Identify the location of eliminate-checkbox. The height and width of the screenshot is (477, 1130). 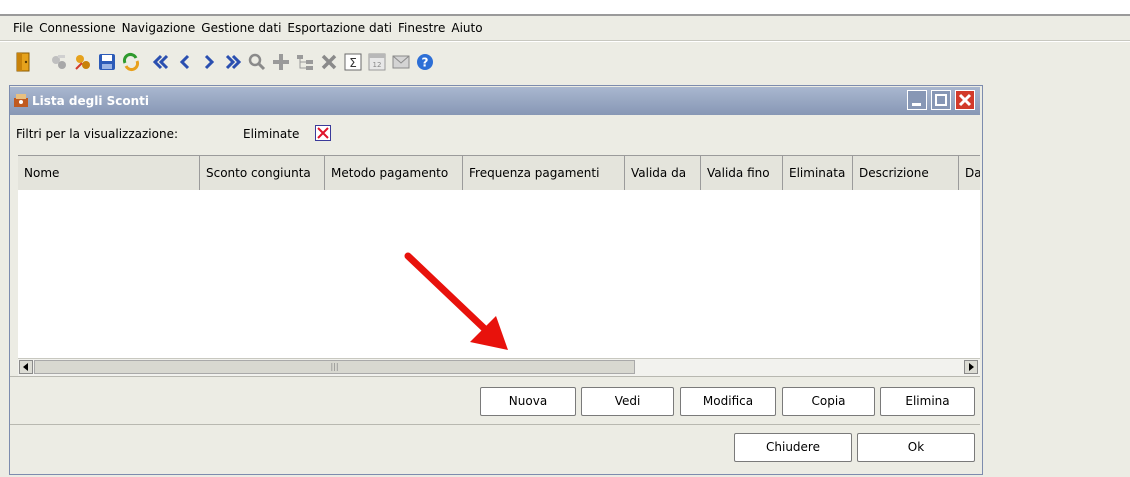
(323, 133).